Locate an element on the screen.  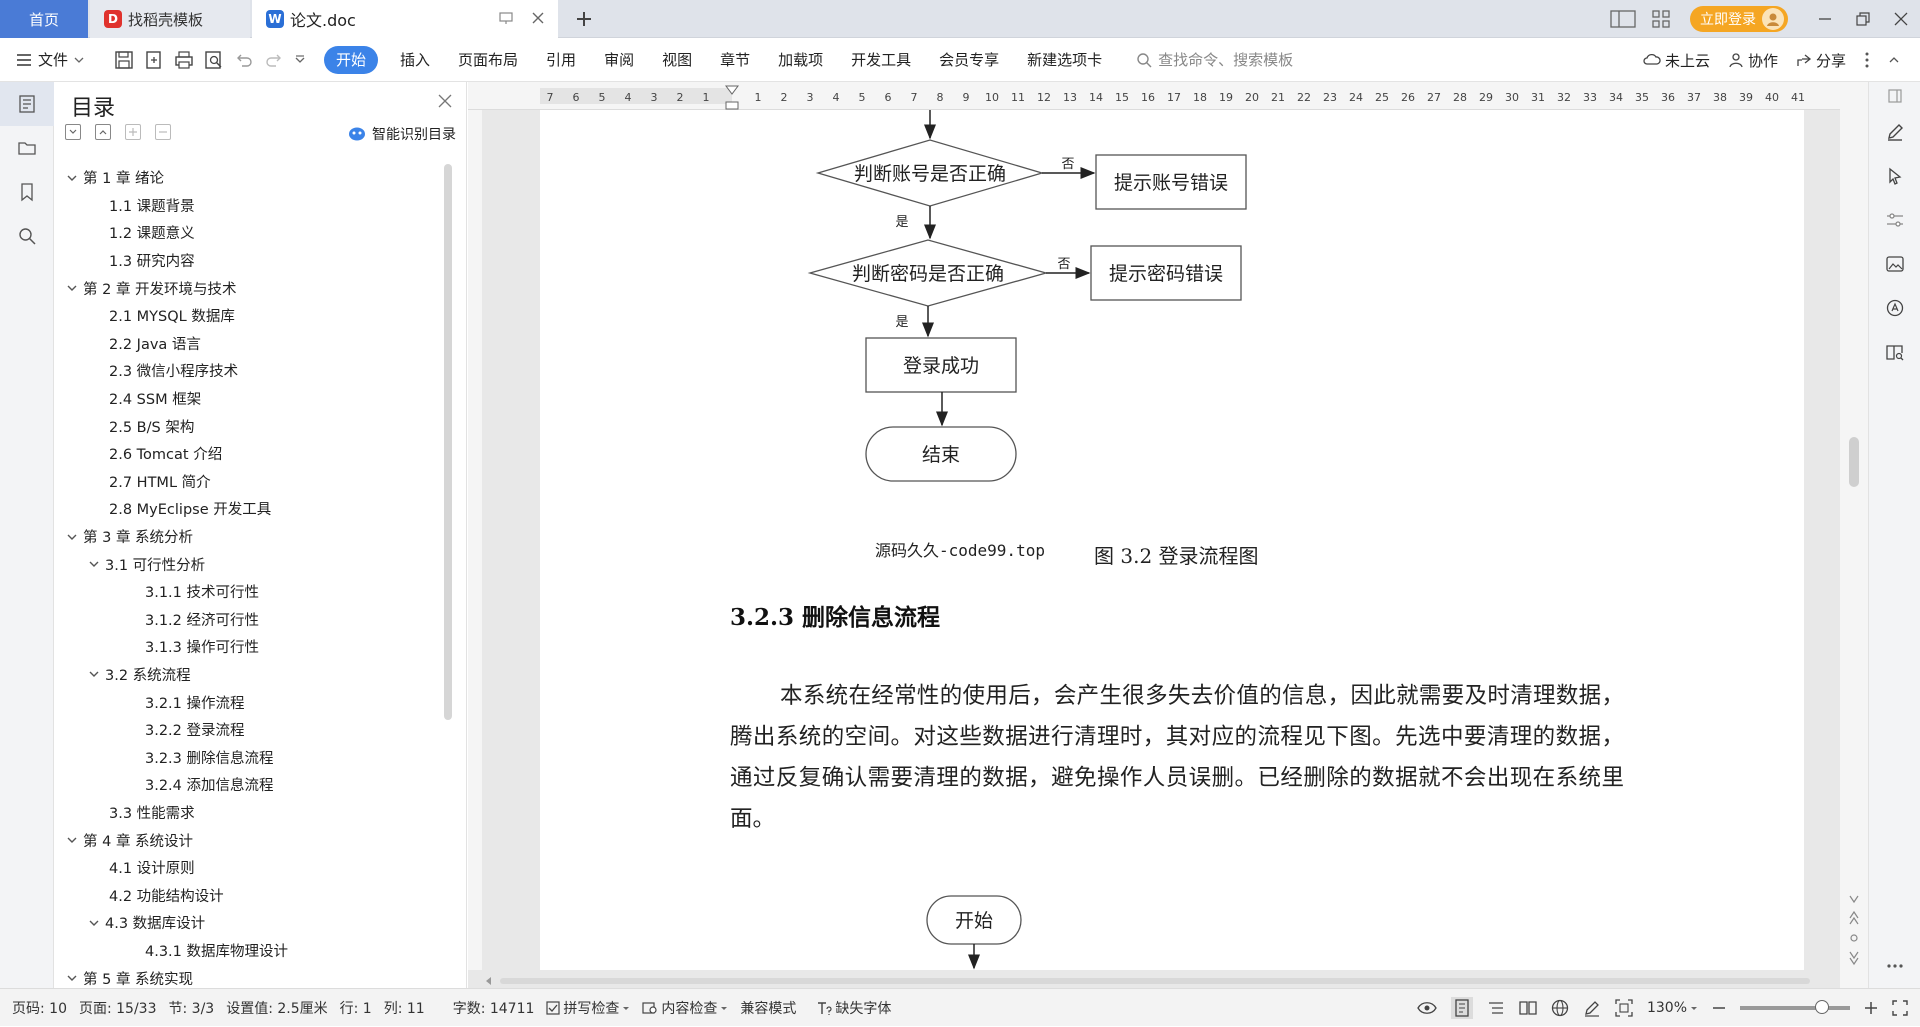
tab-template: D 找稻壳模板 is located at coordinates (170, 19).